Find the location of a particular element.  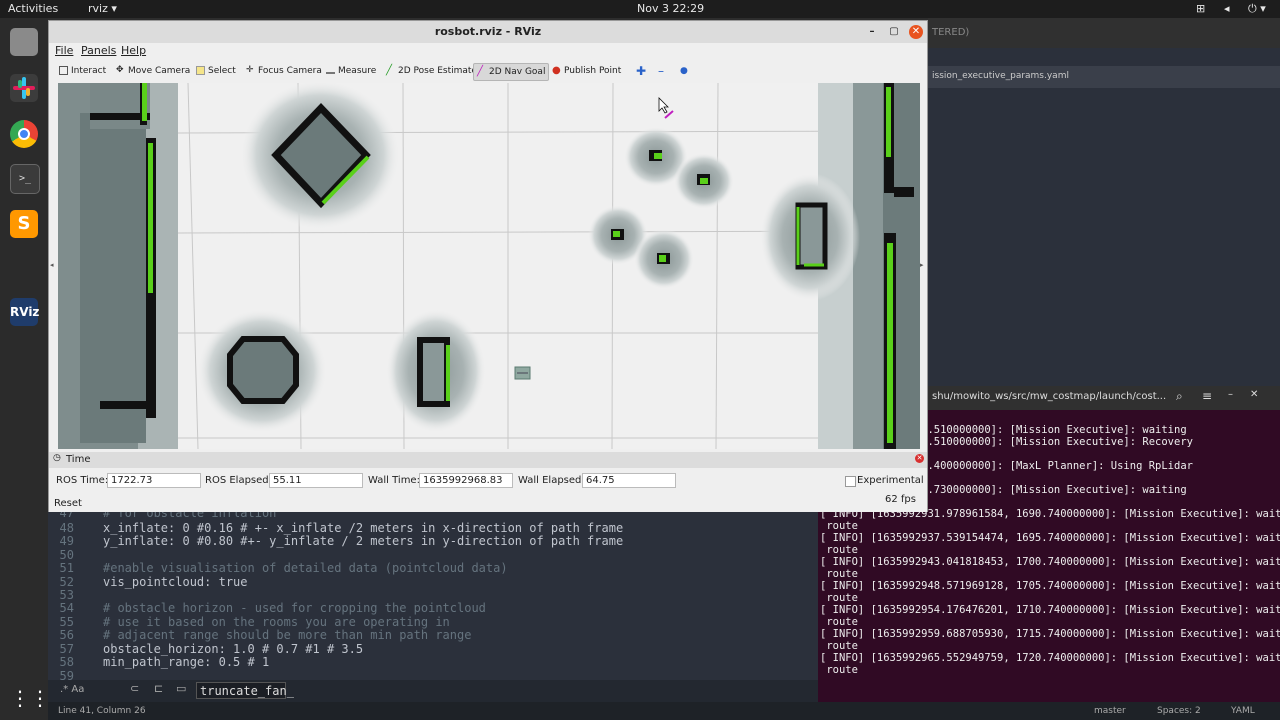

tool-properties-icon: ● is located at coordinates (684, 71).